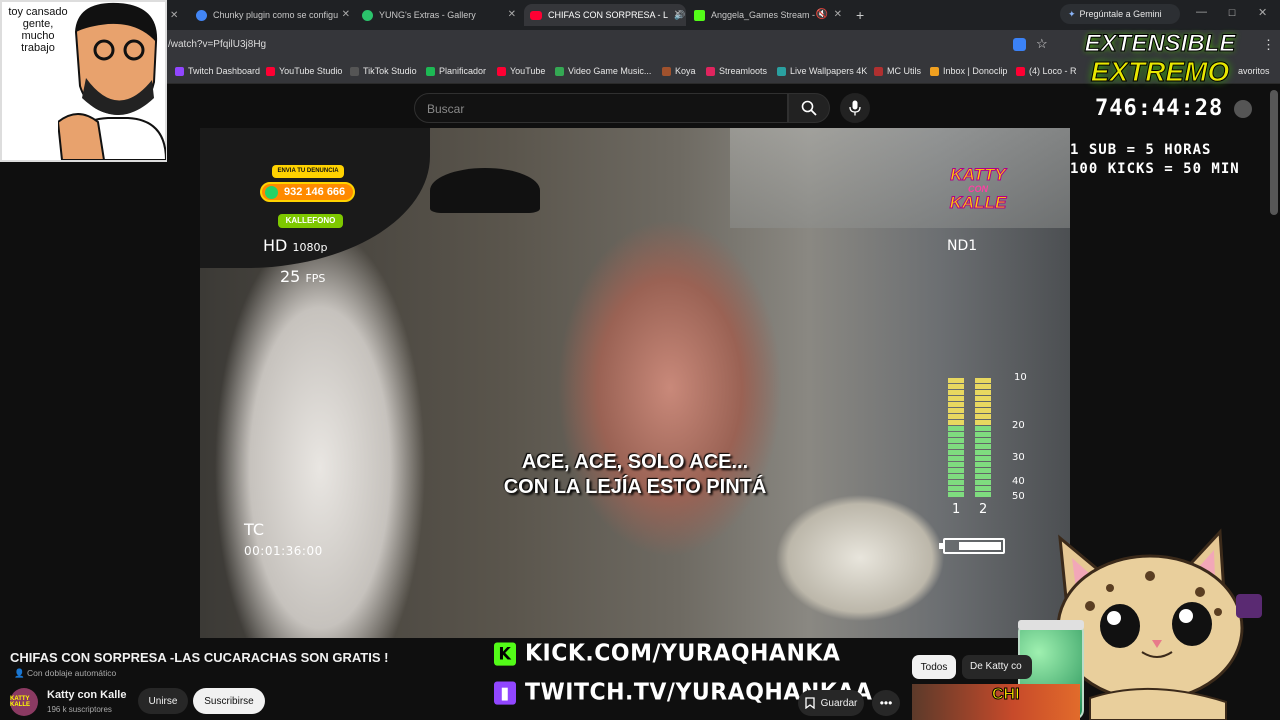 Image resolution: width=1280 pixels, height=720 pixels. What do you see at coordinates (163, 701) in the screenshot?
I see `join-button: Unirse` at bounding box center [163, 701].